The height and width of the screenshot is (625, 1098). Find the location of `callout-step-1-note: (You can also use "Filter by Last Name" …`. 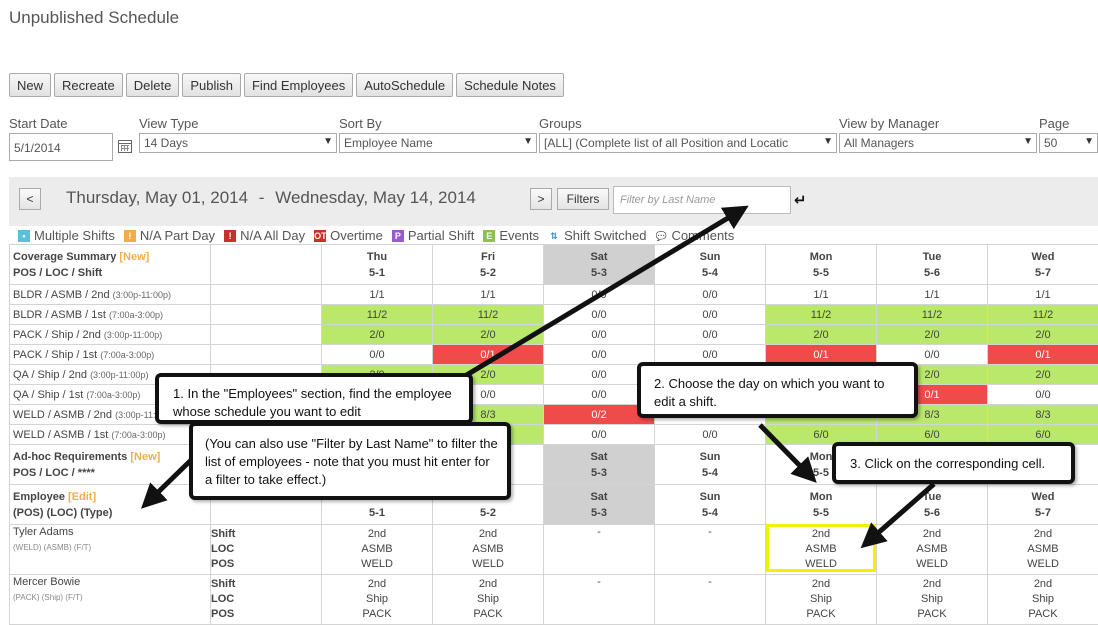

callout-step-1-note: (You can also use "Filter by Last Name" … is located at coordinates (350, 461).